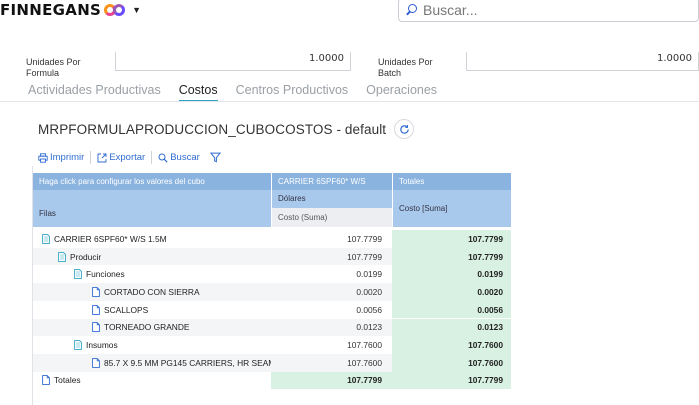 Image resolution: width=699 pixels, height=405 pixels. I want to click on total-value-cell: 0.0199, so click(451, 274).